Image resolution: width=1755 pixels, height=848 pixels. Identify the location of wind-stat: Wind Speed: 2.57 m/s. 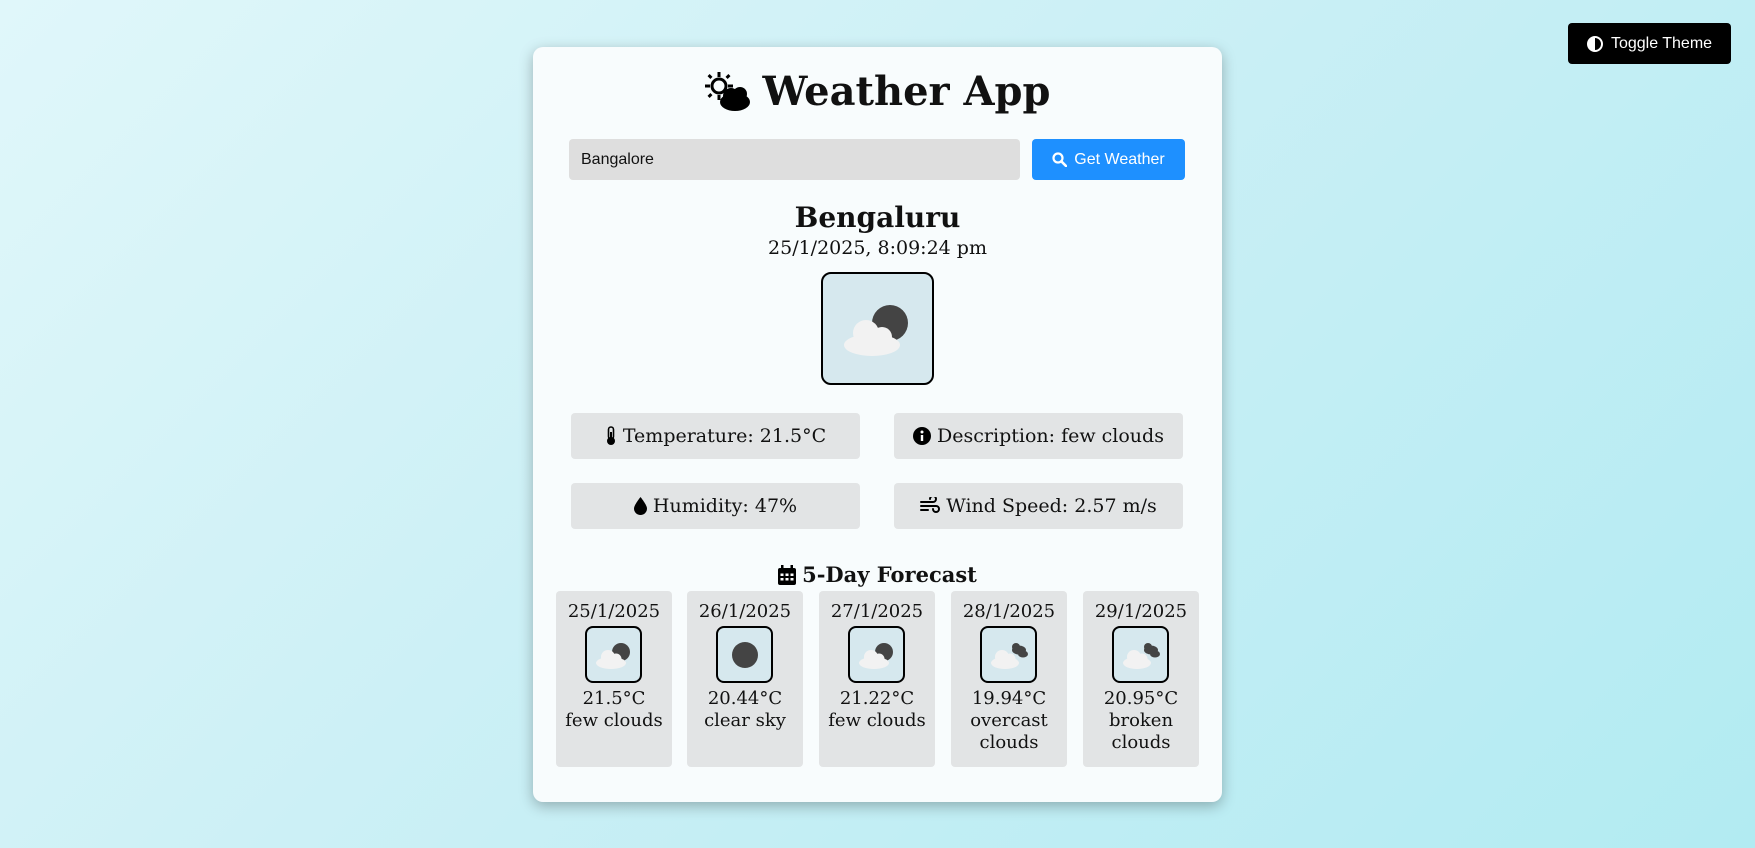
(1038, 506).